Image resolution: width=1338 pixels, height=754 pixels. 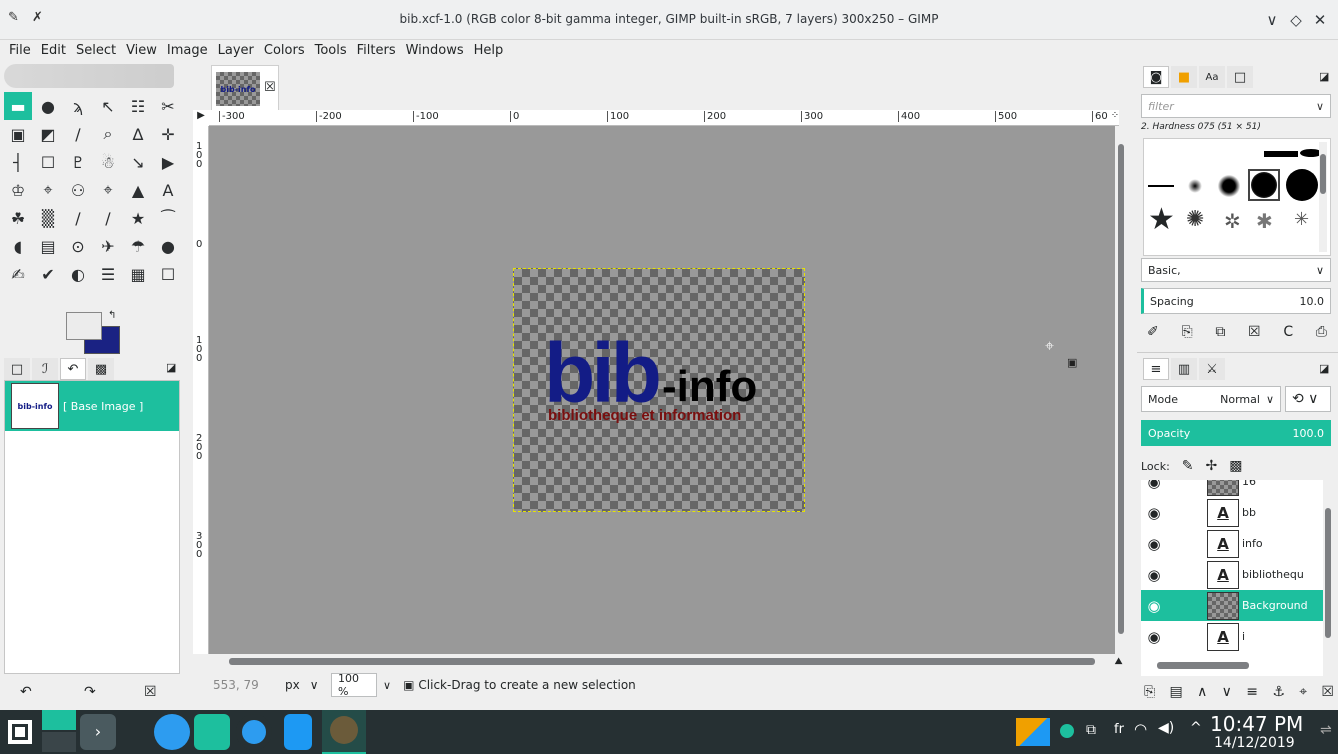 I want to click on lock-position-icon: ✢, so click(x=1212, y=466).